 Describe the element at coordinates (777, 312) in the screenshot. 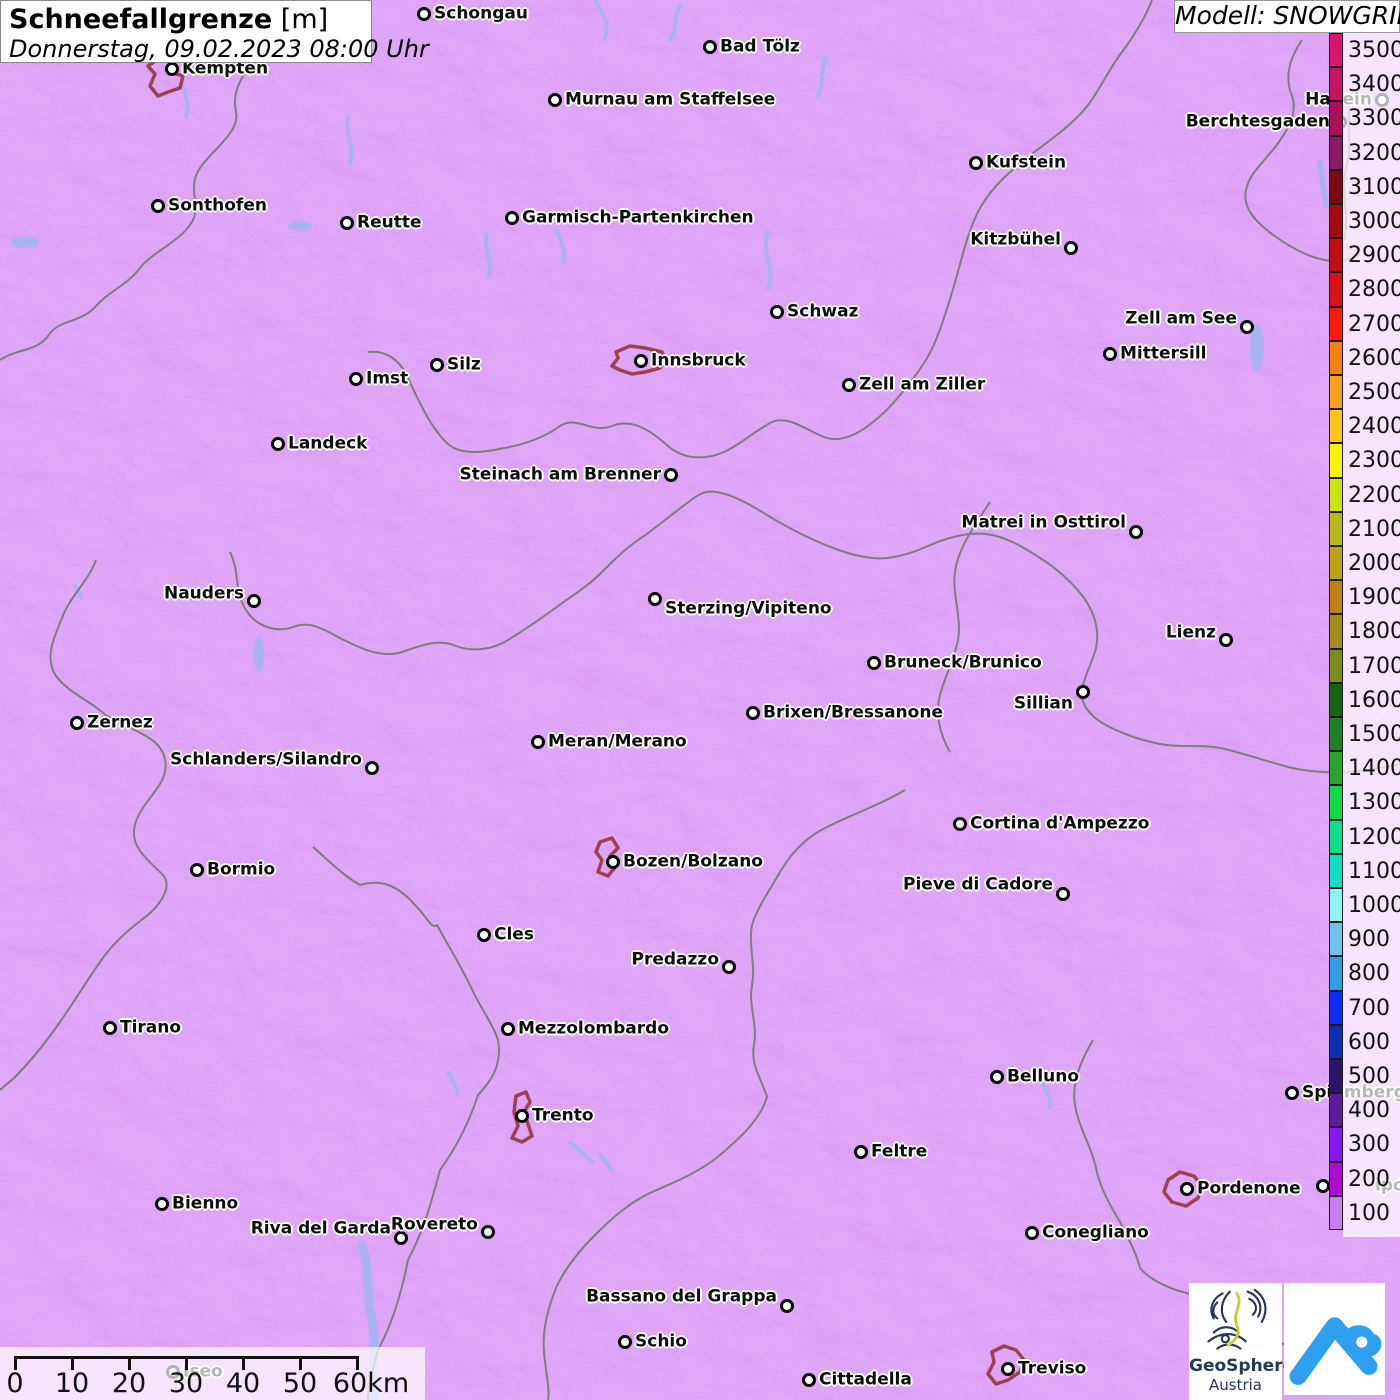

I see `city-marker-schwaz` at that location.